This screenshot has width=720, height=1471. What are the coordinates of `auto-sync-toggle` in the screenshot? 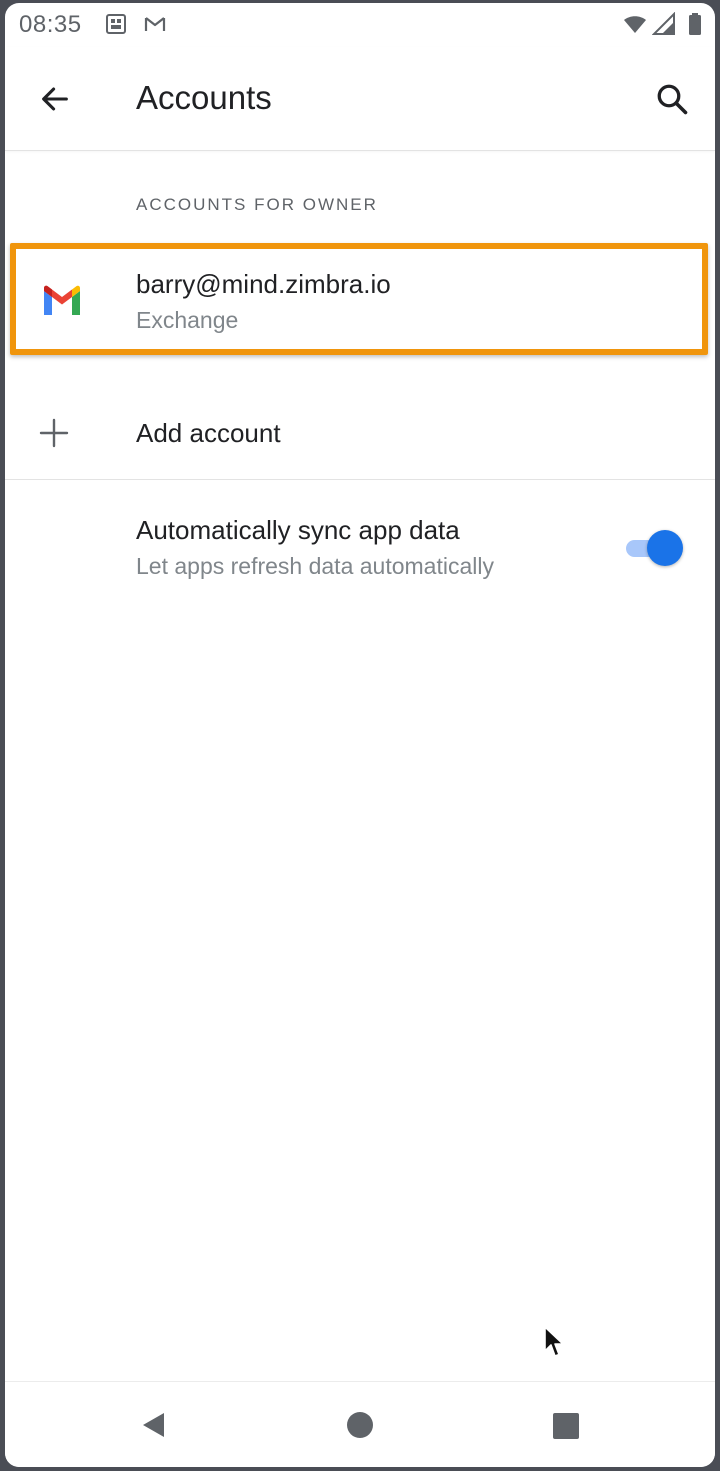 It's located at (653, 548).